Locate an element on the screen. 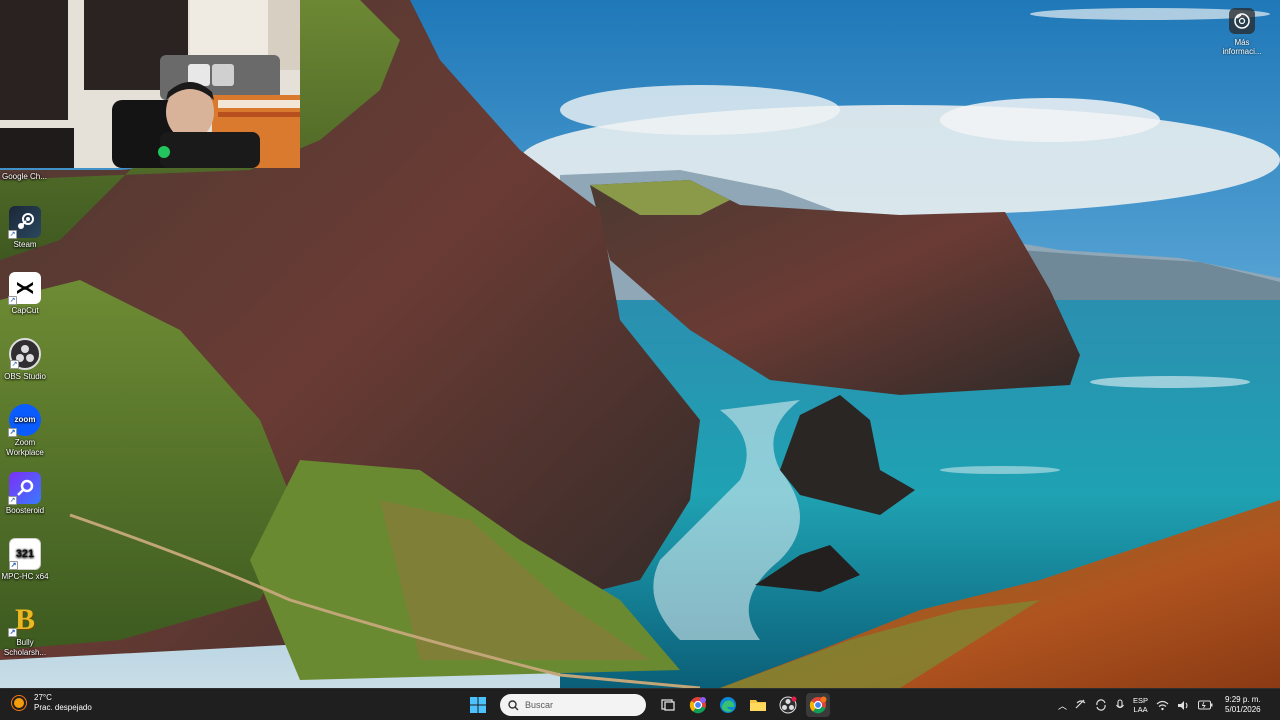 This screenshot has height=720, width=1280. wifi-icon is located at coordinates (1162, 705).